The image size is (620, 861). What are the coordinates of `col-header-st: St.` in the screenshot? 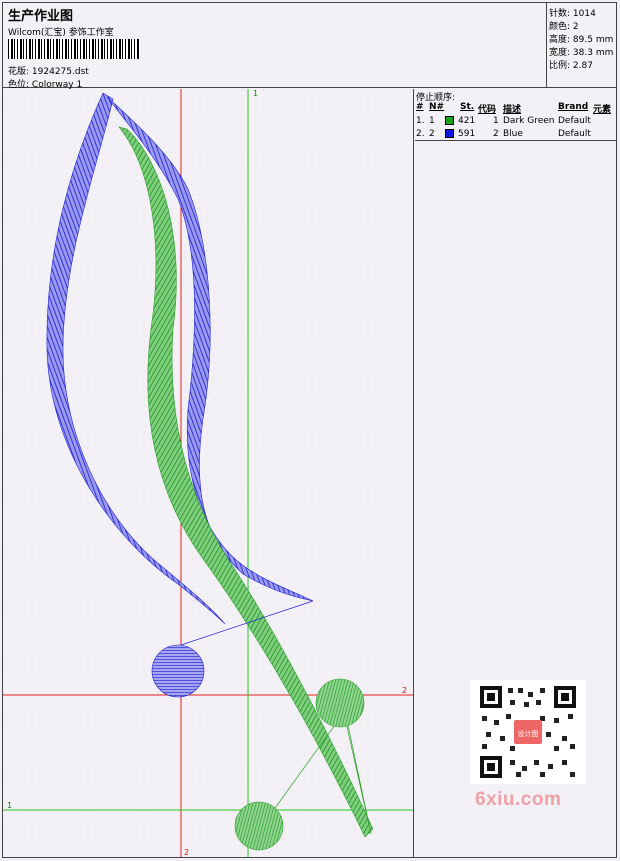 It's located at (467, 107).